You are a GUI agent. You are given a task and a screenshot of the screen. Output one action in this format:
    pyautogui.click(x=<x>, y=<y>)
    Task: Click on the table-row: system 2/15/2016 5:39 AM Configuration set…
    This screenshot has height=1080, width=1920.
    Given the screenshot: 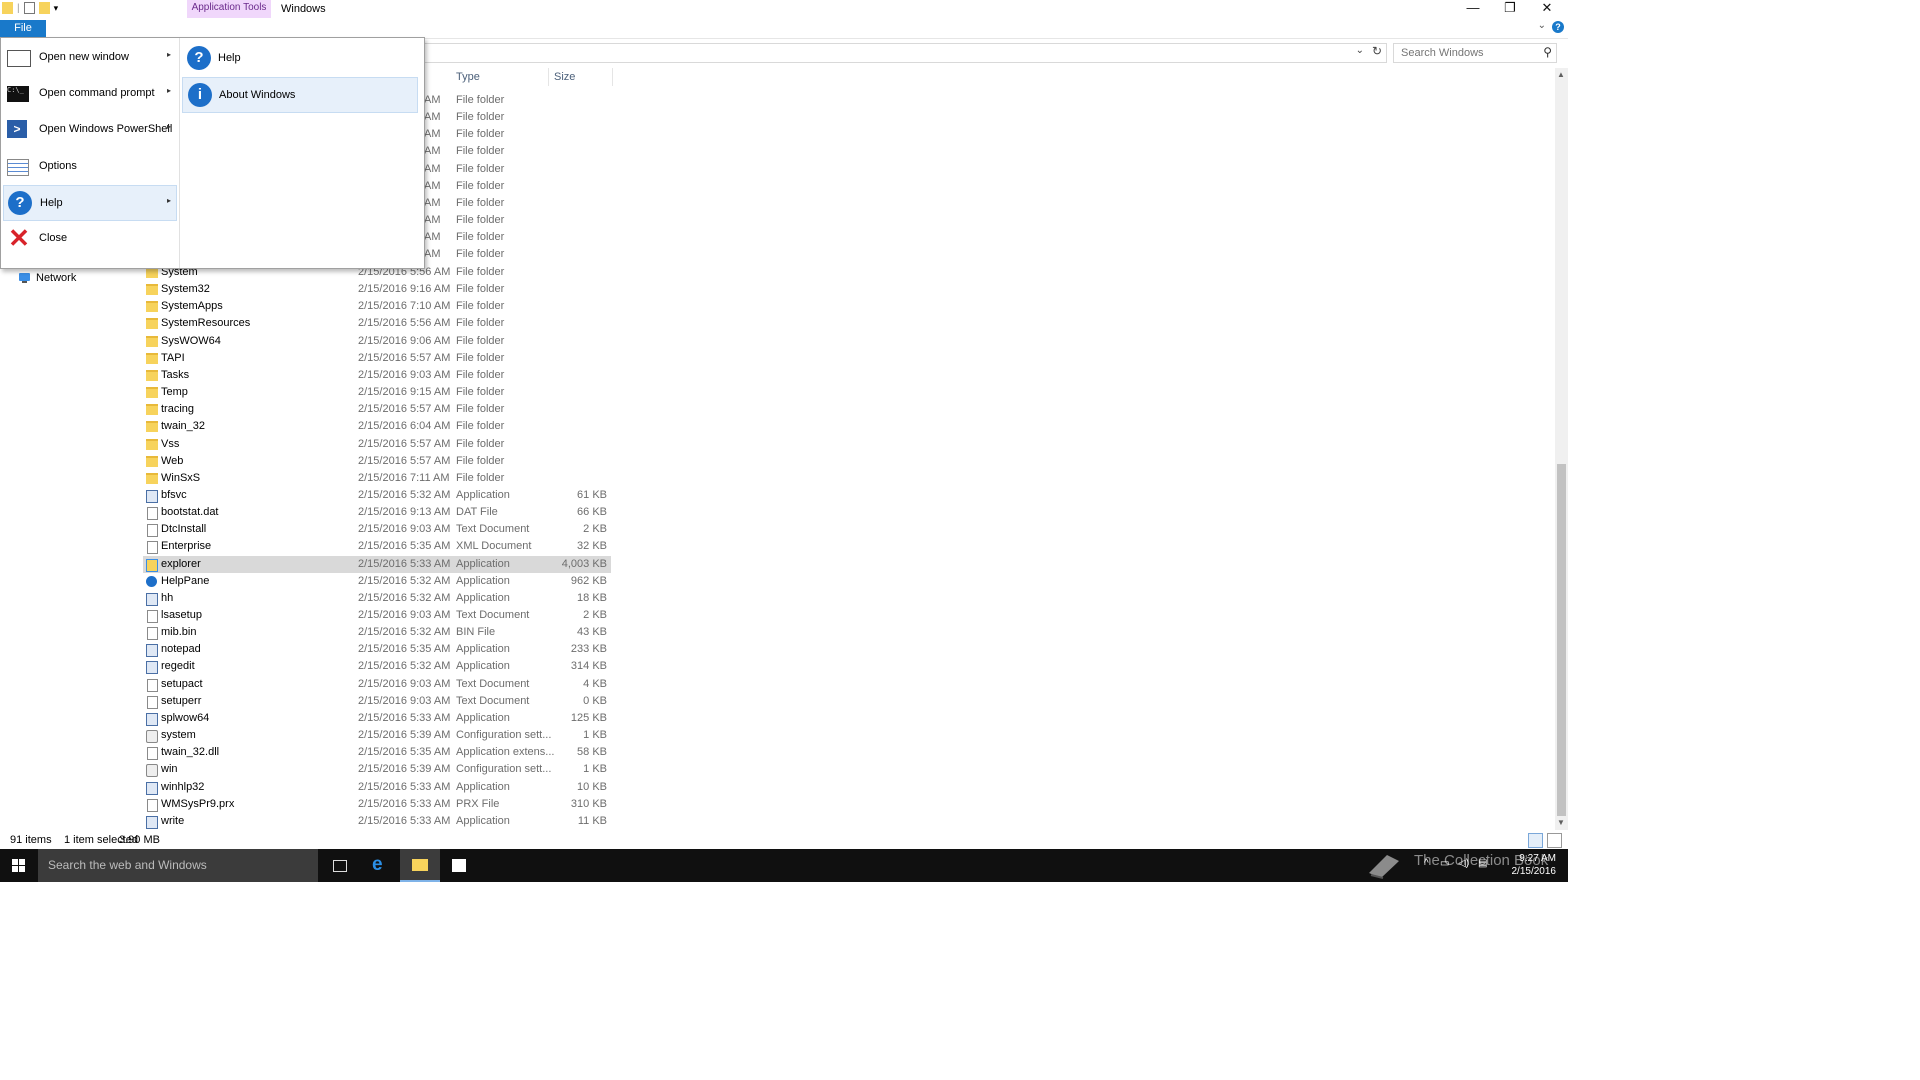 What is the action you would take?
    pyautogui.click(x=377, y=735)
    